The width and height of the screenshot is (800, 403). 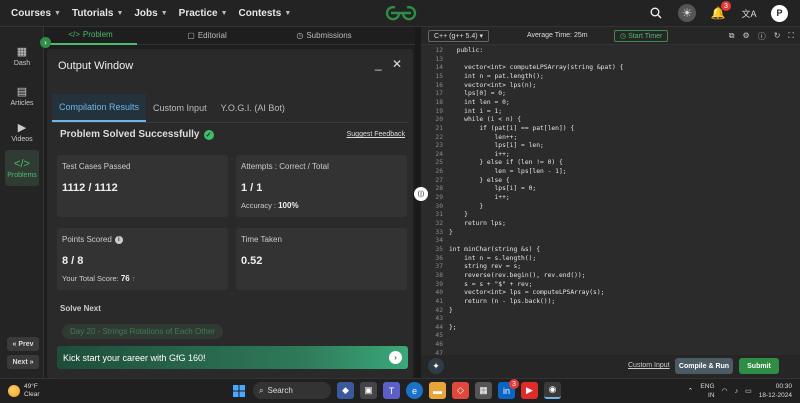 I want to click on nav-courses: Courses ▼, so click(x=36, y=13).